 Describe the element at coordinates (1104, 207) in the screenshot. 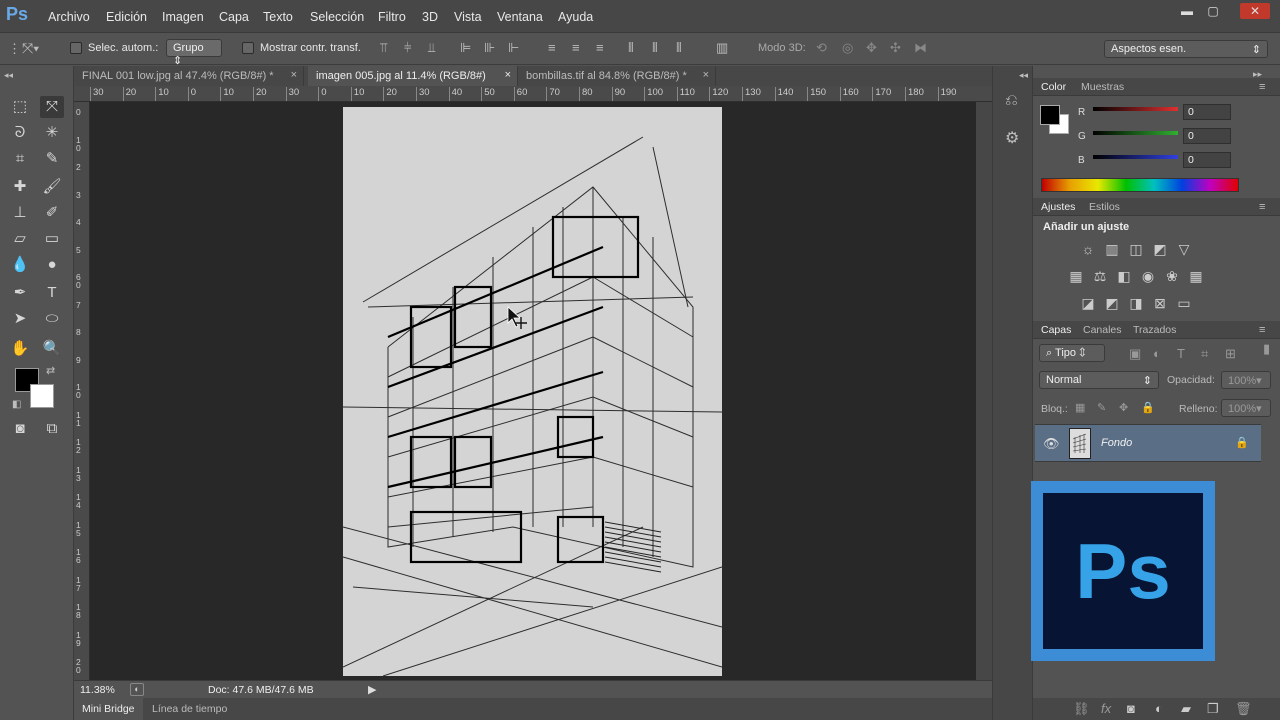

I see `tab-styles: Estilos` at that location.